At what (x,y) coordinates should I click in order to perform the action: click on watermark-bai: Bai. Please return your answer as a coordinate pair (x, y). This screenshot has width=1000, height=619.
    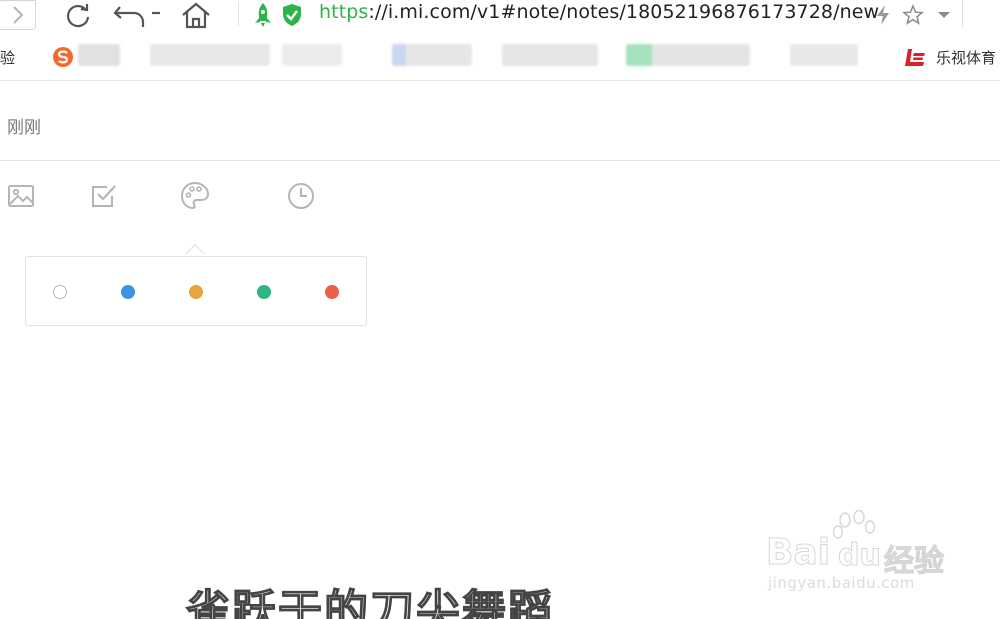
    Looking at the image, I should click on (798, 553).